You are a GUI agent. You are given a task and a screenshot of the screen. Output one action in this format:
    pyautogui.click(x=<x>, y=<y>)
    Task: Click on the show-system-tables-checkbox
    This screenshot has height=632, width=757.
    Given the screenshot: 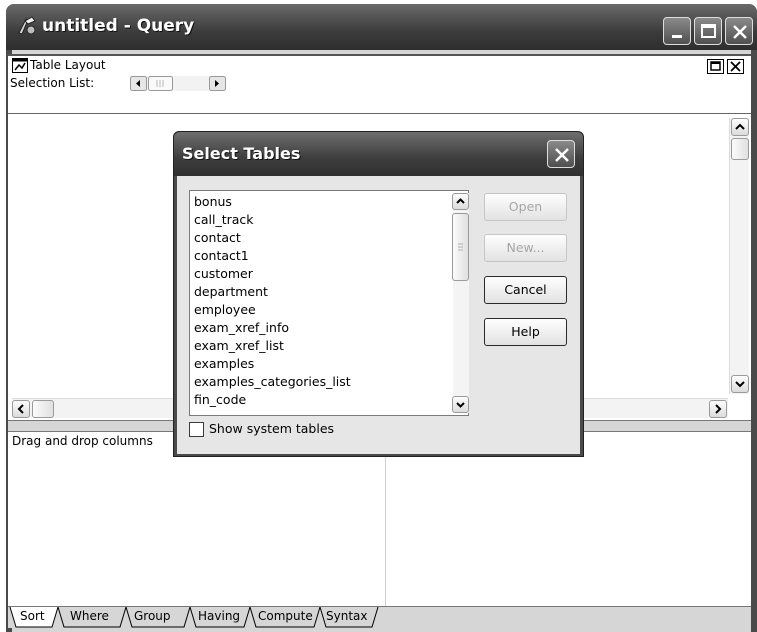 What is the action you would take?
    pyautogui.click(x=196, y=429)
    